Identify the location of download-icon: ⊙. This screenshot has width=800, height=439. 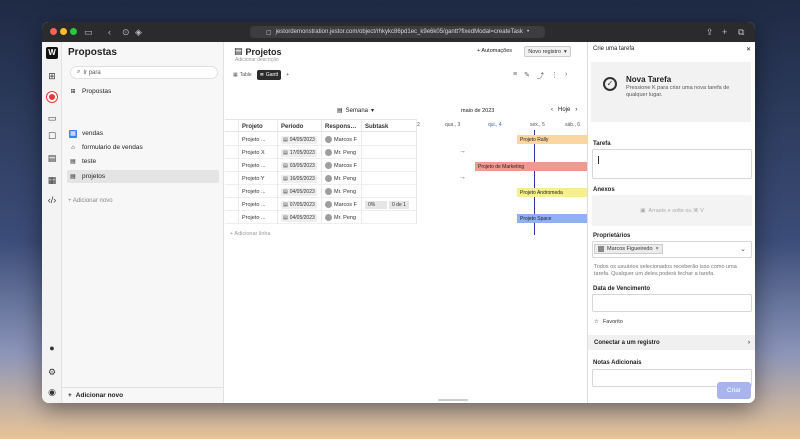
(126, 32).